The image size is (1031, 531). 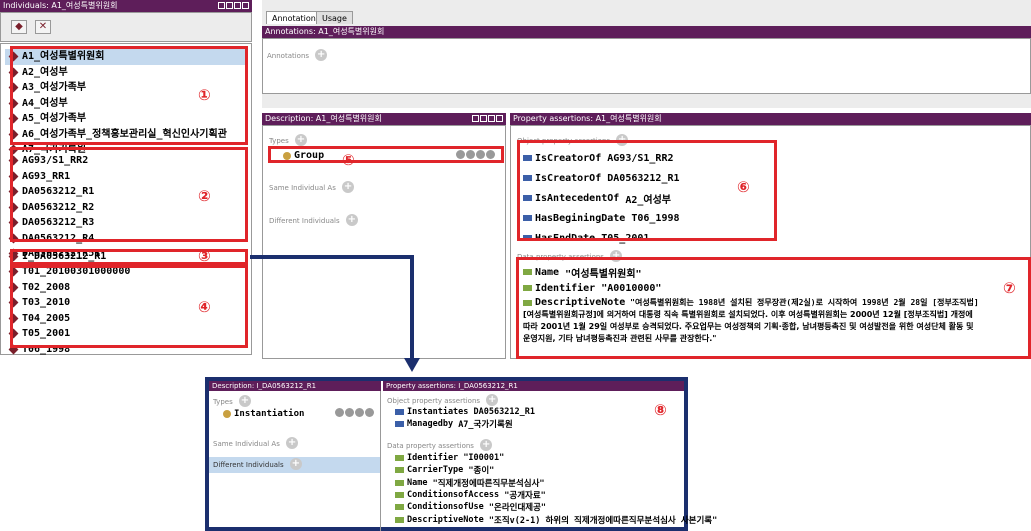 I want to click on property-name: Managedby, so click(x=430, y=424).